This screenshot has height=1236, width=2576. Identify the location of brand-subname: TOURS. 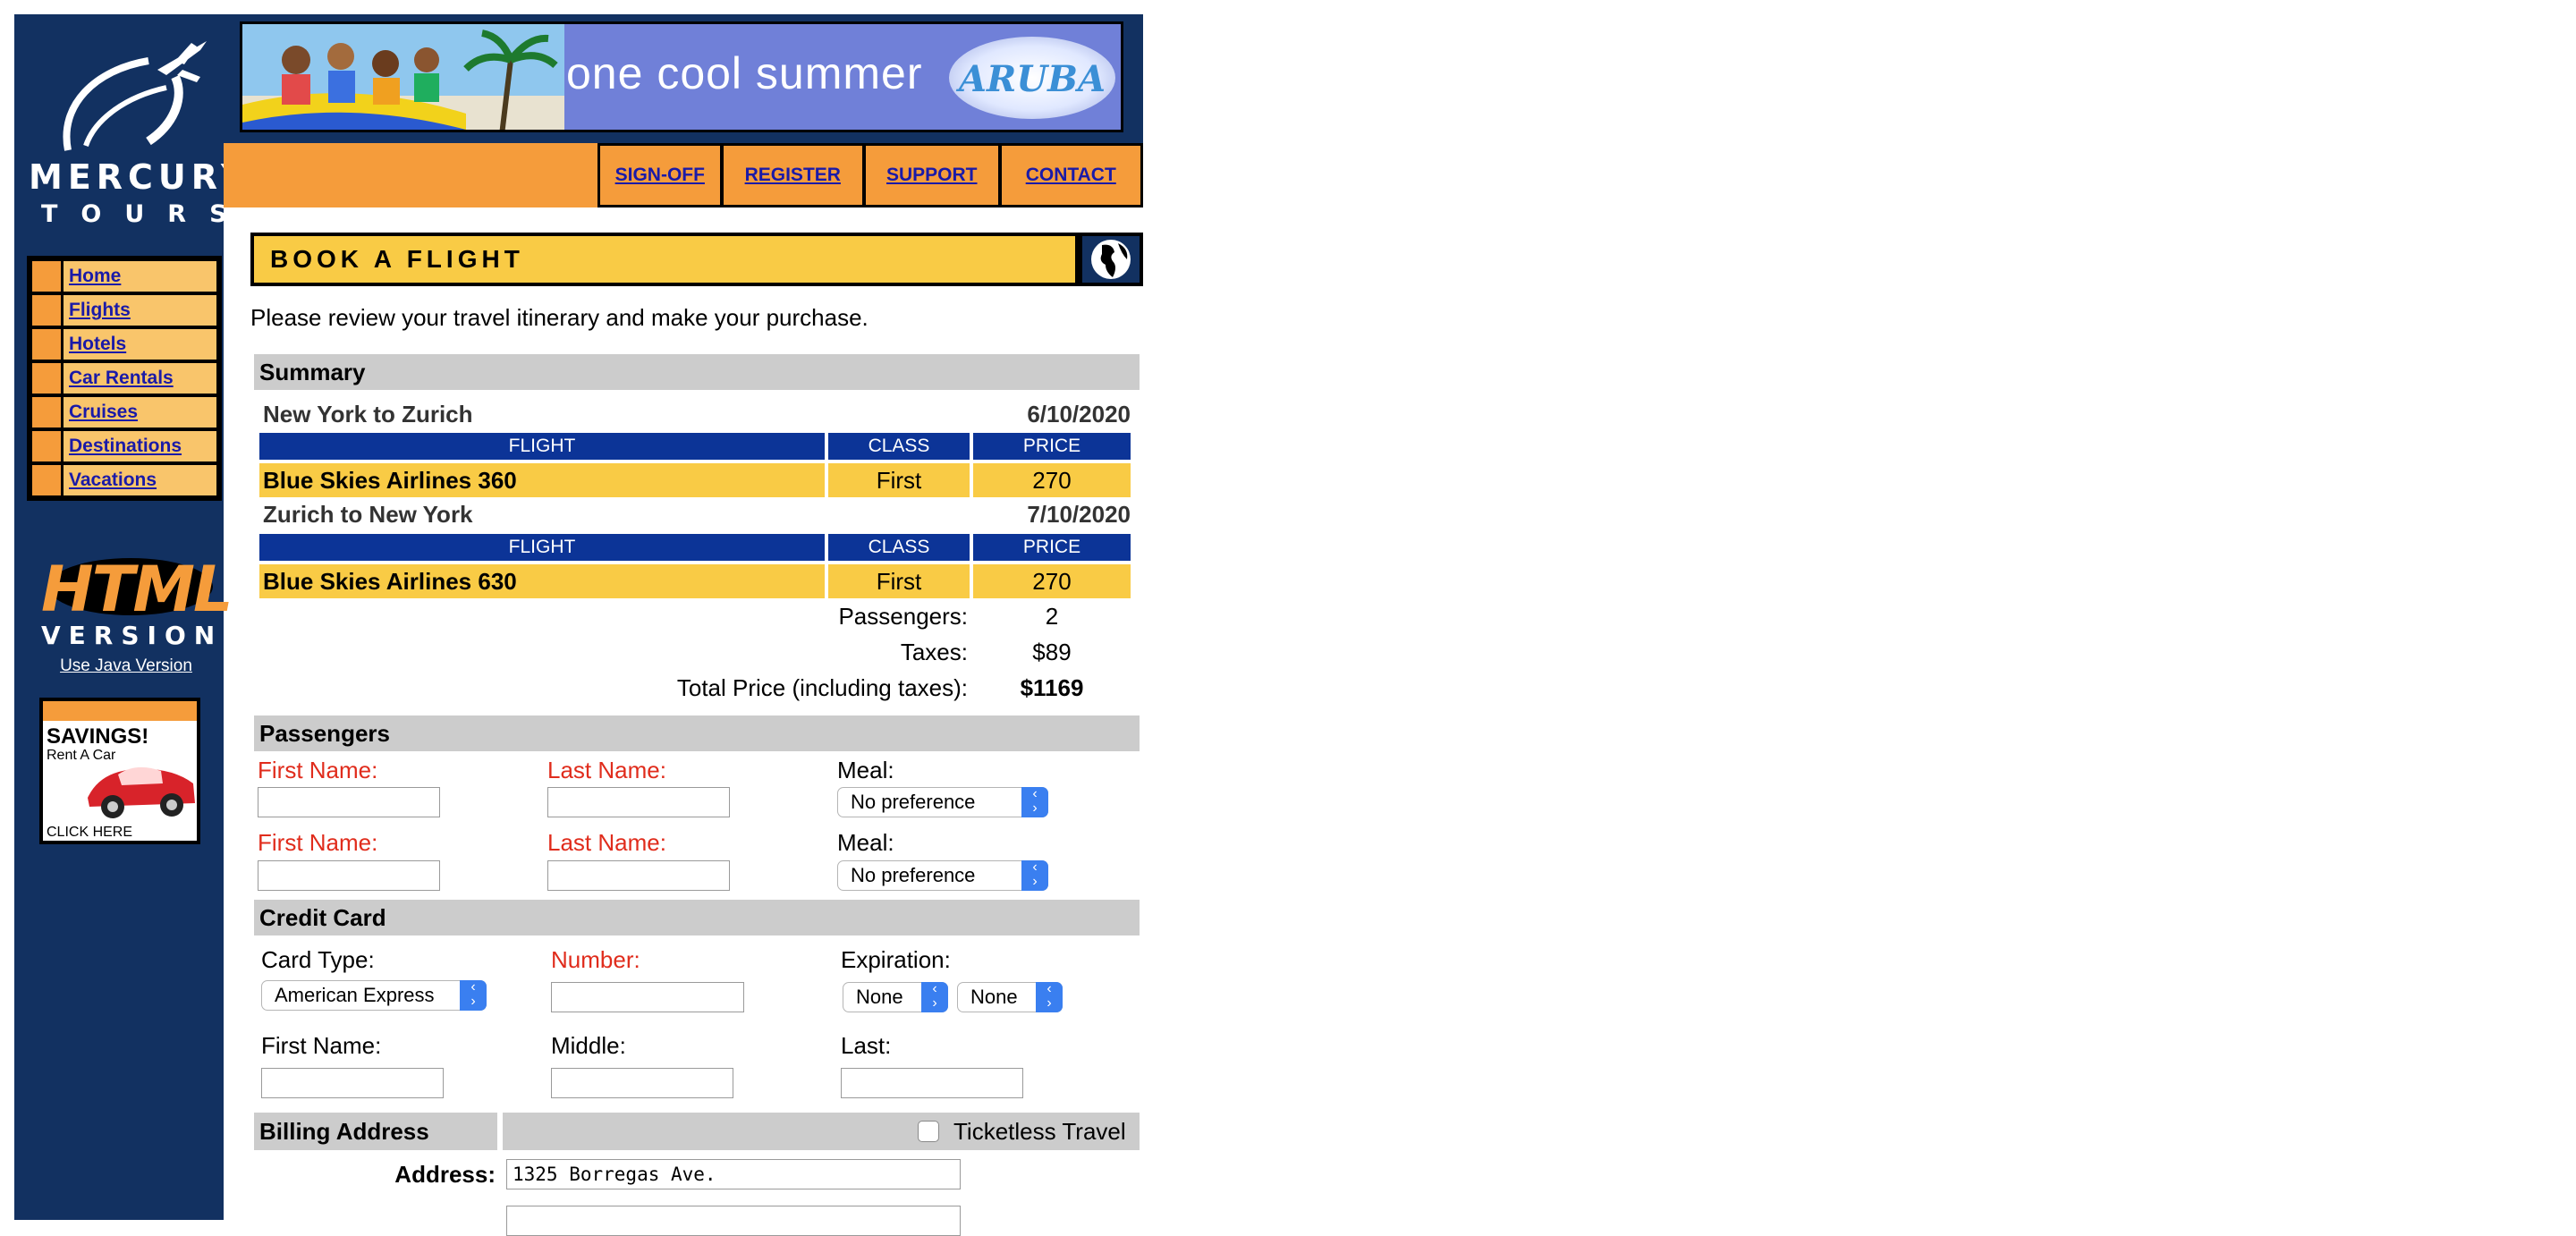
(145, 214).